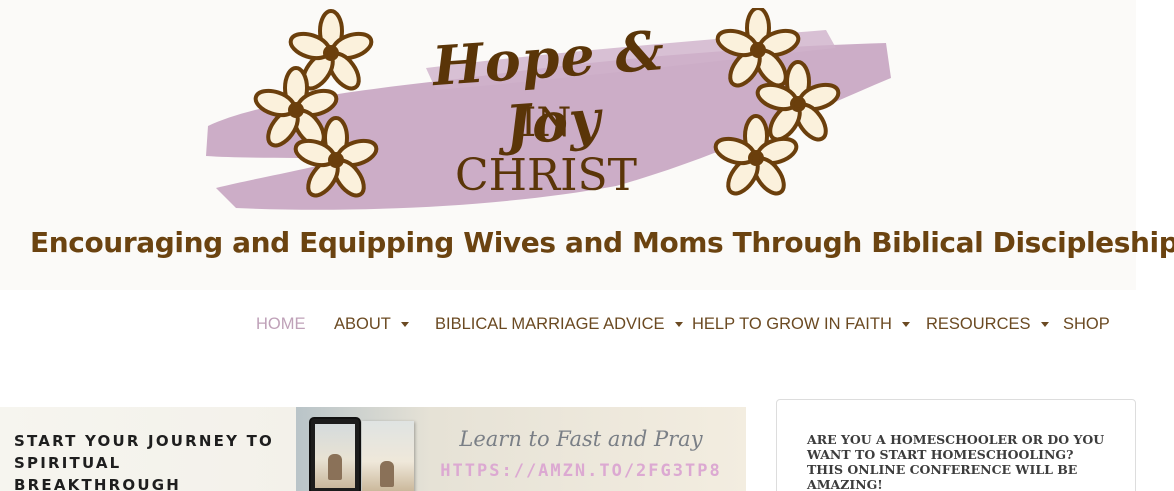  Describe the element at coordinates (978, 324) in the screenshot. I see `nav-item-label: RESOURCES` at that location.